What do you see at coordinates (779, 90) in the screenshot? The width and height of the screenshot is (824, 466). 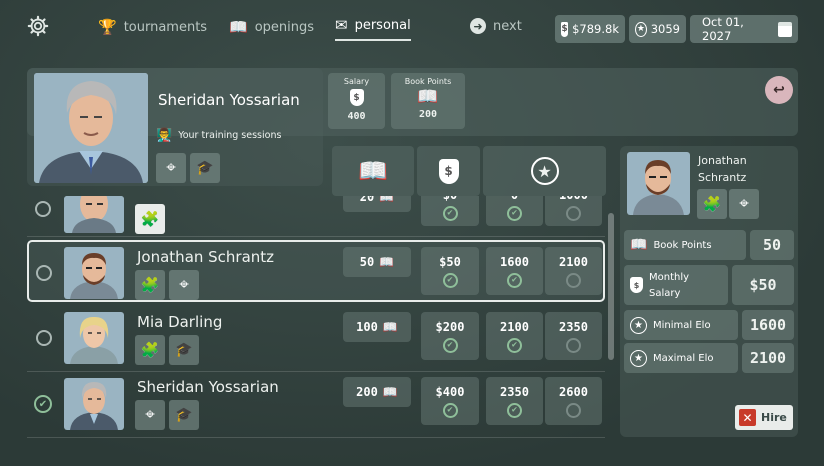 I see `back-button: ↩` at bounding box center [779, 90].